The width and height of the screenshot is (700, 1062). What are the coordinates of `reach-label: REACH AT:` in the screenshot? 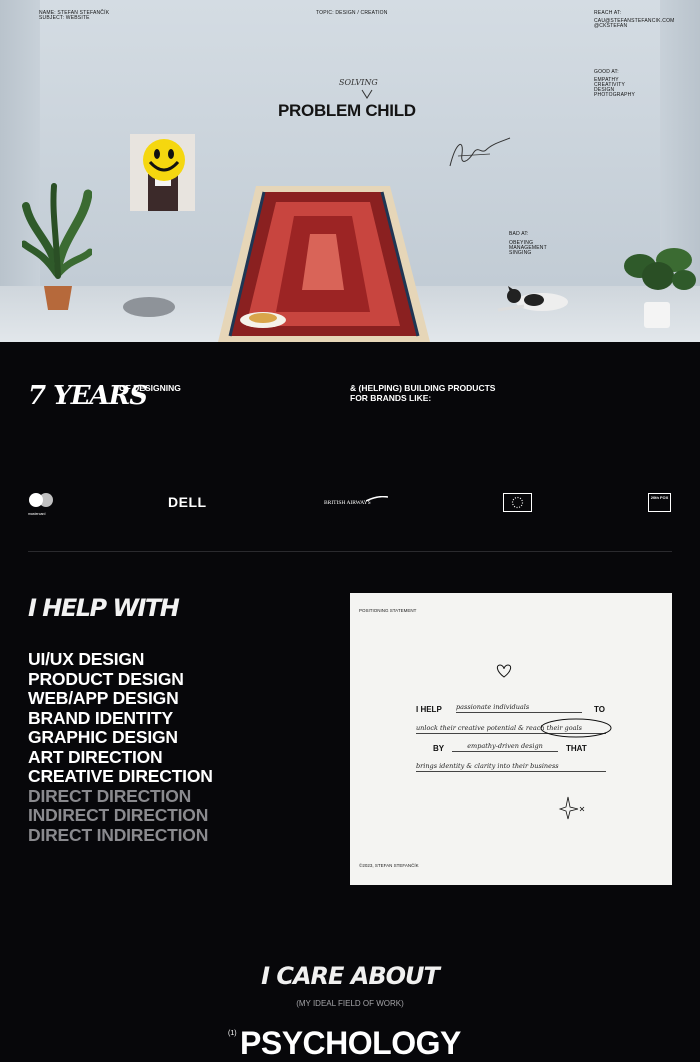 It's located at (608, 13).